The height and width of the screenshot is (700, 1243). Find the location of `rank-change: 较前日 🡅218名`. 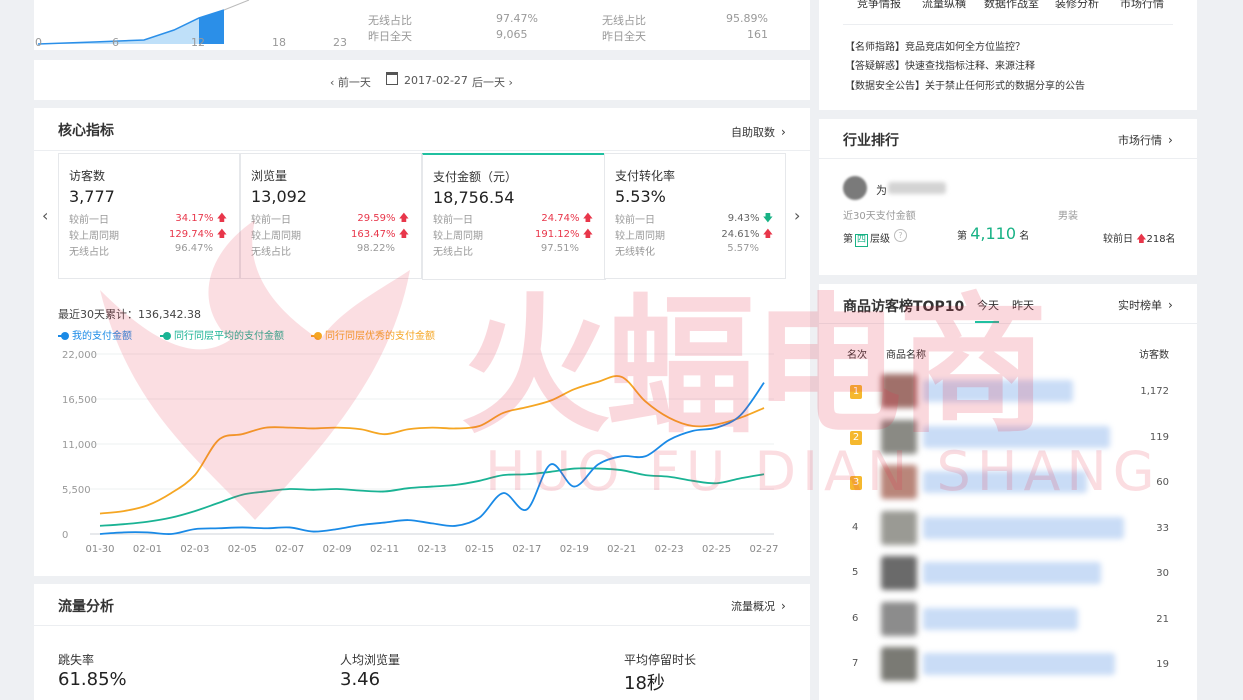

rank-change: 较前日 🡅218名 is located at coordinates (1139, 239).